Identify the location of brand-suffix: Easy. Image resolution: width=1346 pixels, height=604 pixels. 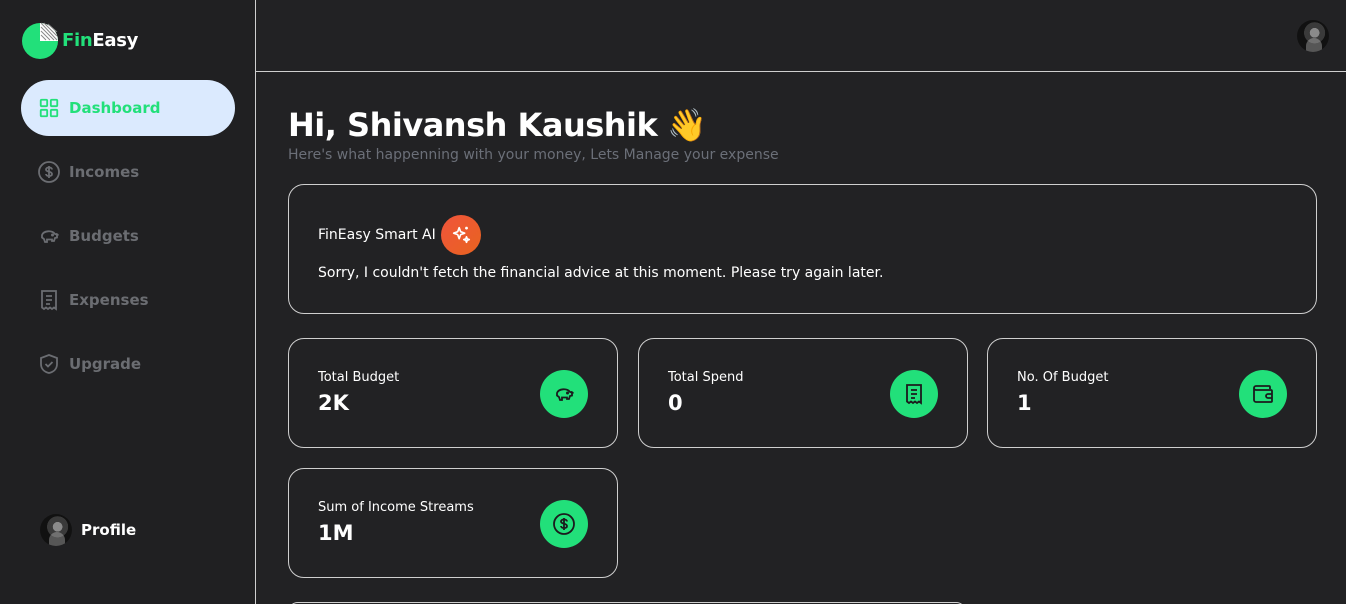
(115, 40).